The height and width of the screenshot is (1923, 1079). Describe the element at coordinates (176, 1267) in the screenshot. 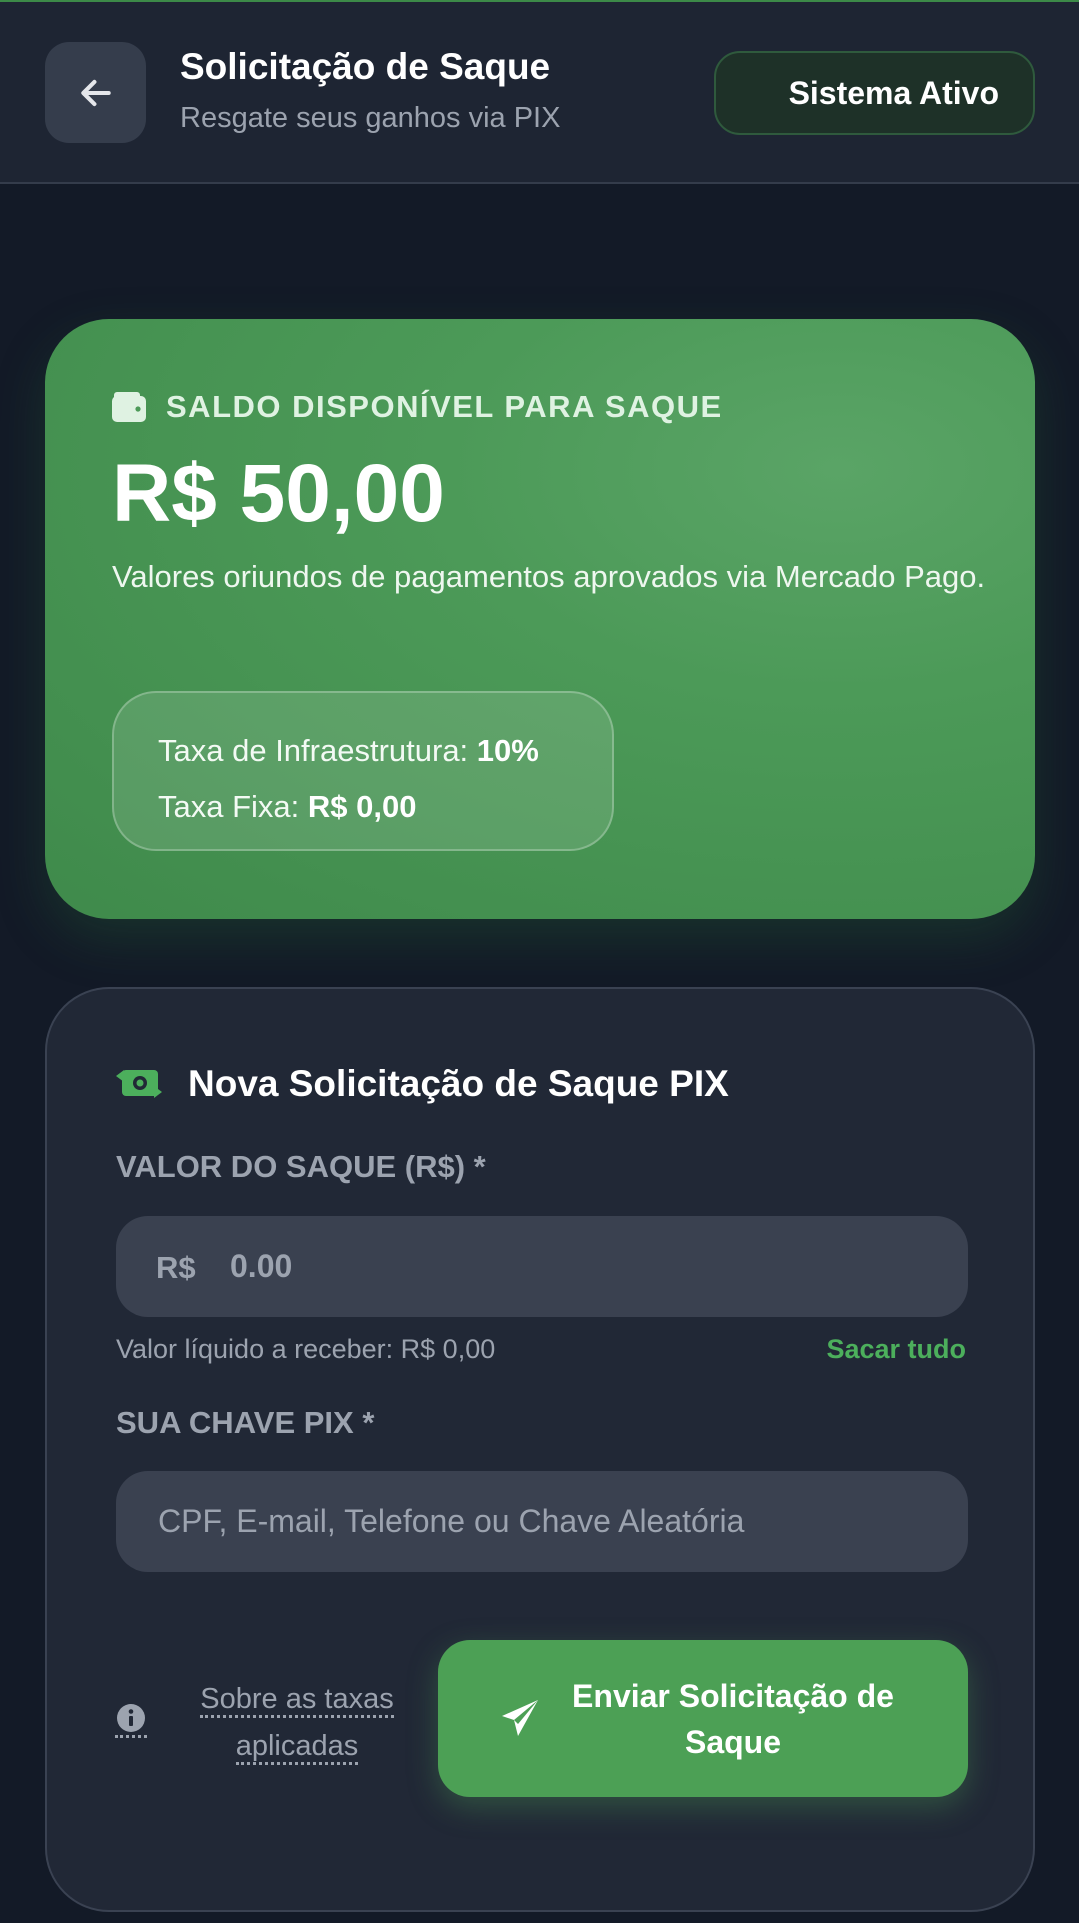

I see `currency-prefix: R$` at that location.